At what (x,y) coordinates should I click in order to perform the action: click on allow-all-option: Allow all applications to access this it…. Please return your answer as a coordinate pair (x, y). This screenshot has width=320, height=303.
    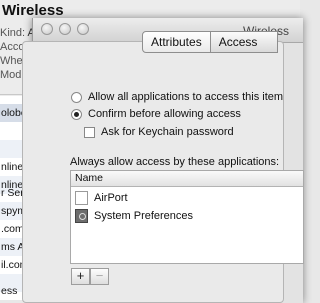
    Looking at the image, I should click on (177, 97).